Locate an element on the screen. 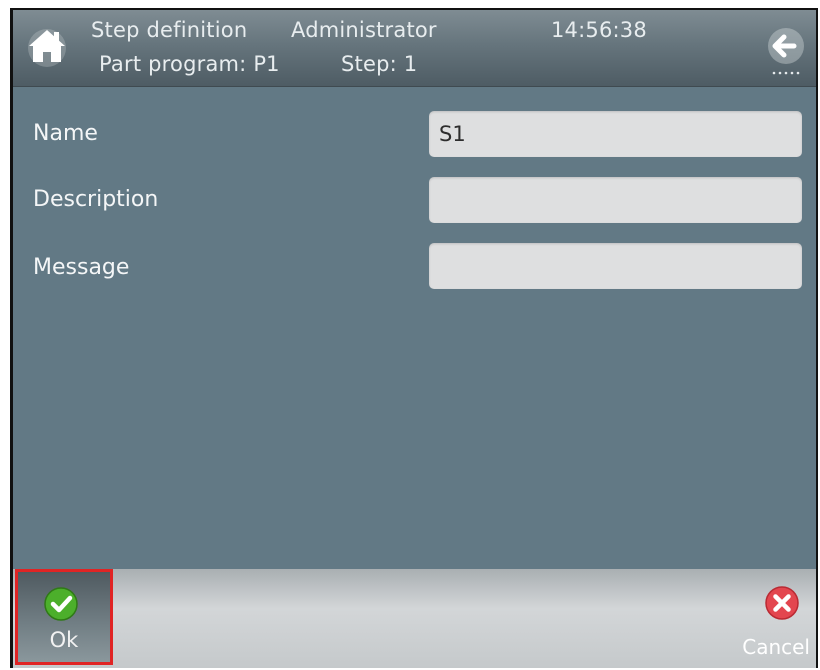 The image size is (820, 670). back-arrow-icon is located at coordinates (786, 51).